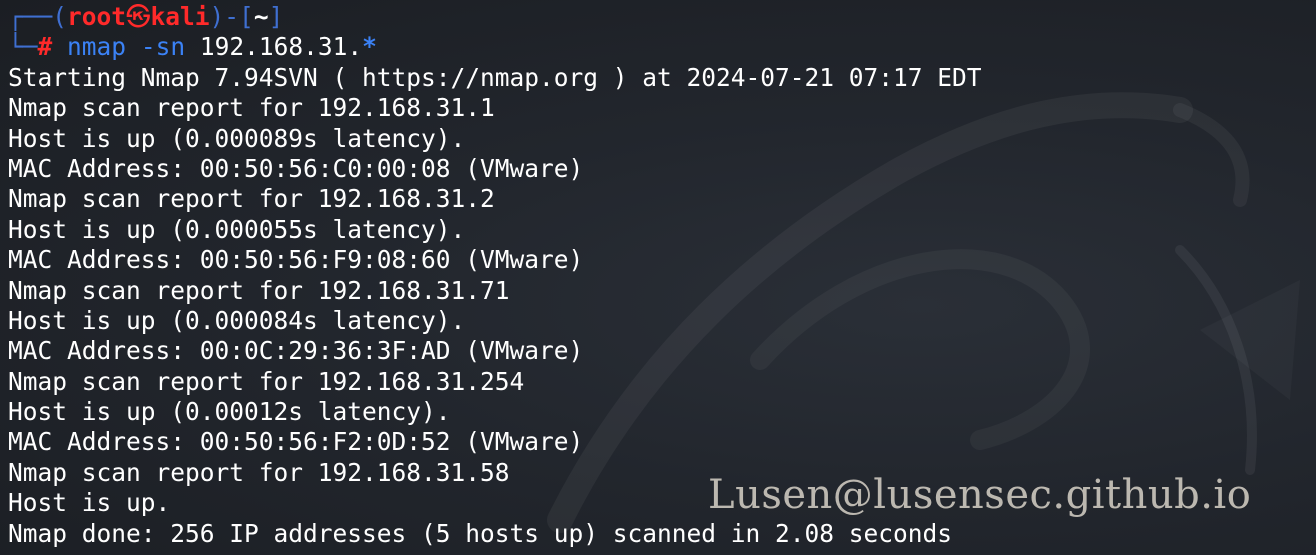  What do you see at coordinates (251, 199) in the screenshot?
I see `output-line: Nmap scan report for 192.168.31.2` at bounding box center [251, 199].